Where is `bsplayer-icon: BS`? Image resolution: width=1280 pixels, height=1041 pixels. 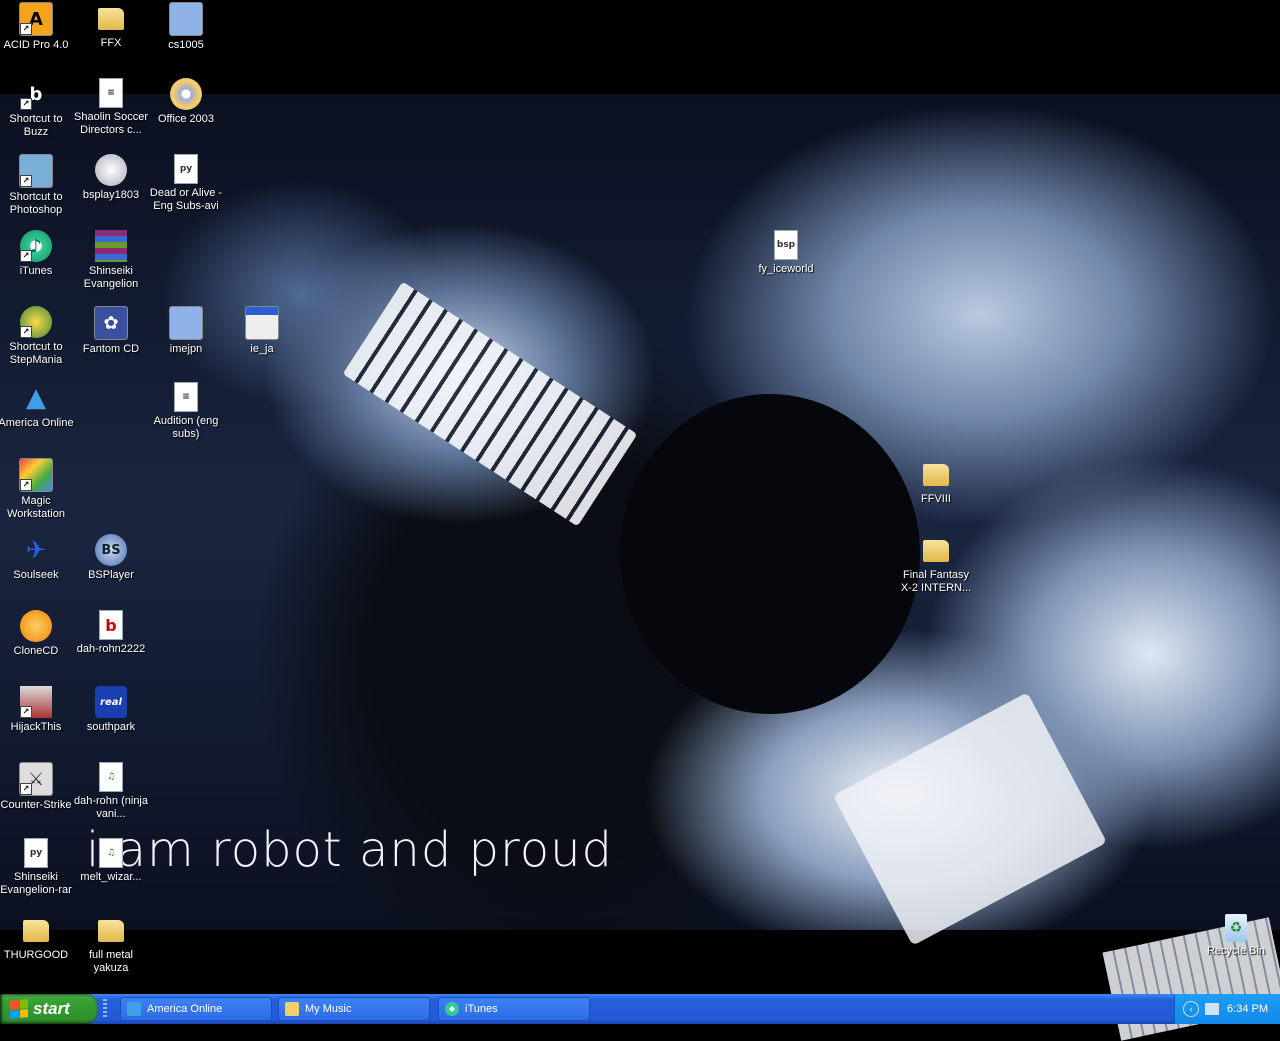 bsplayer-icon: BS is located at coordinates (111, 550).